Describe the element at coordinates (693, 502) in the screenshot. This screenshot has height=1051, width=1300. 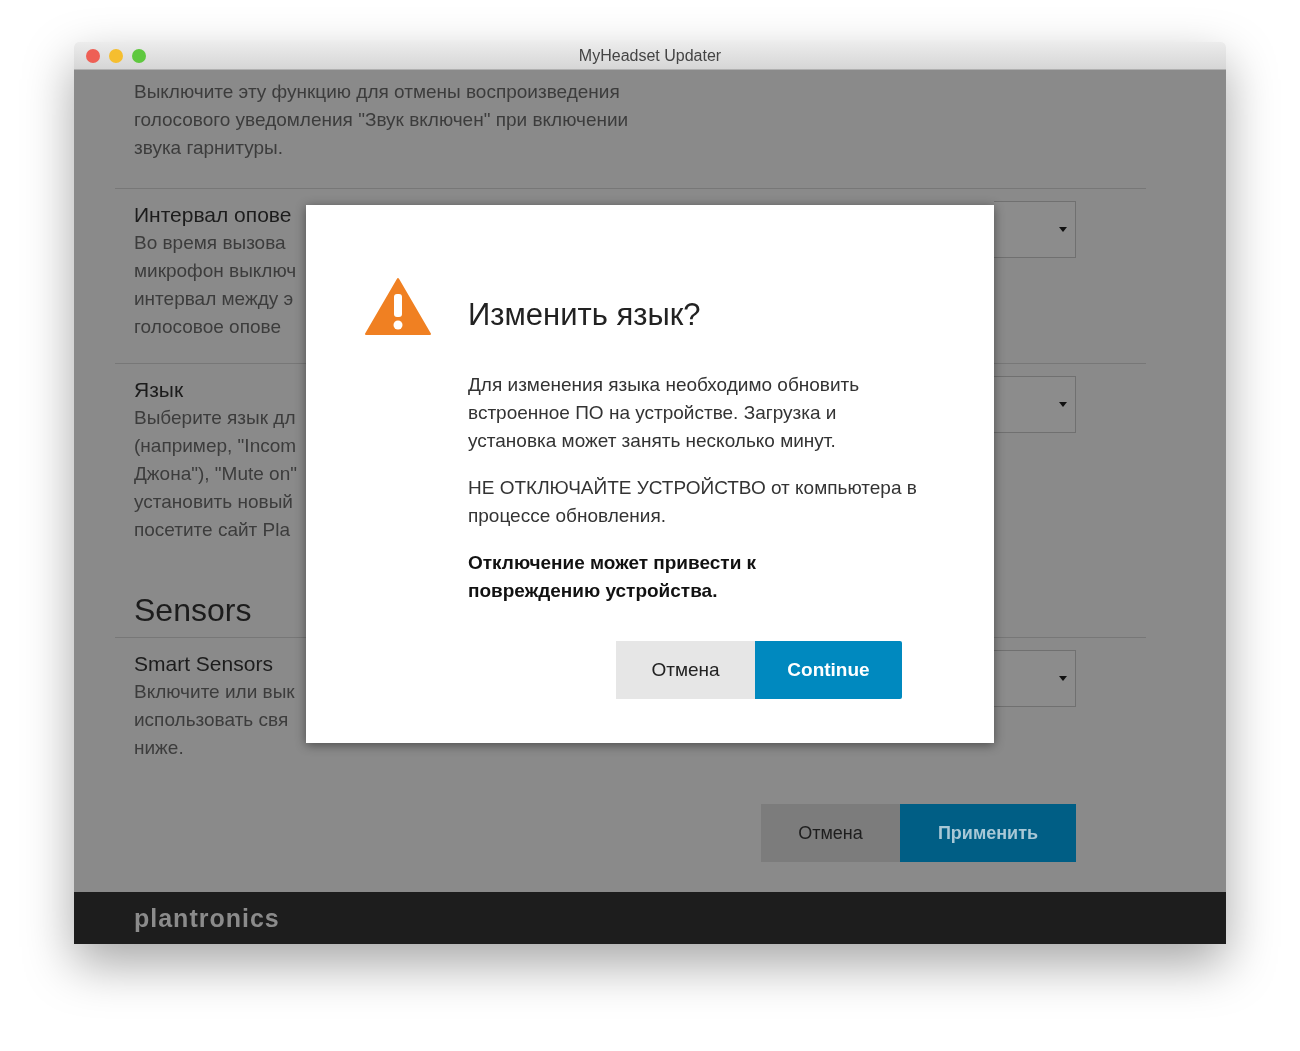
I see `dialog-message: НЕ ОТКЛЮЧАЙТЕ УСТРОЙСТВО от компьютера в процессе обновления.` at that location.